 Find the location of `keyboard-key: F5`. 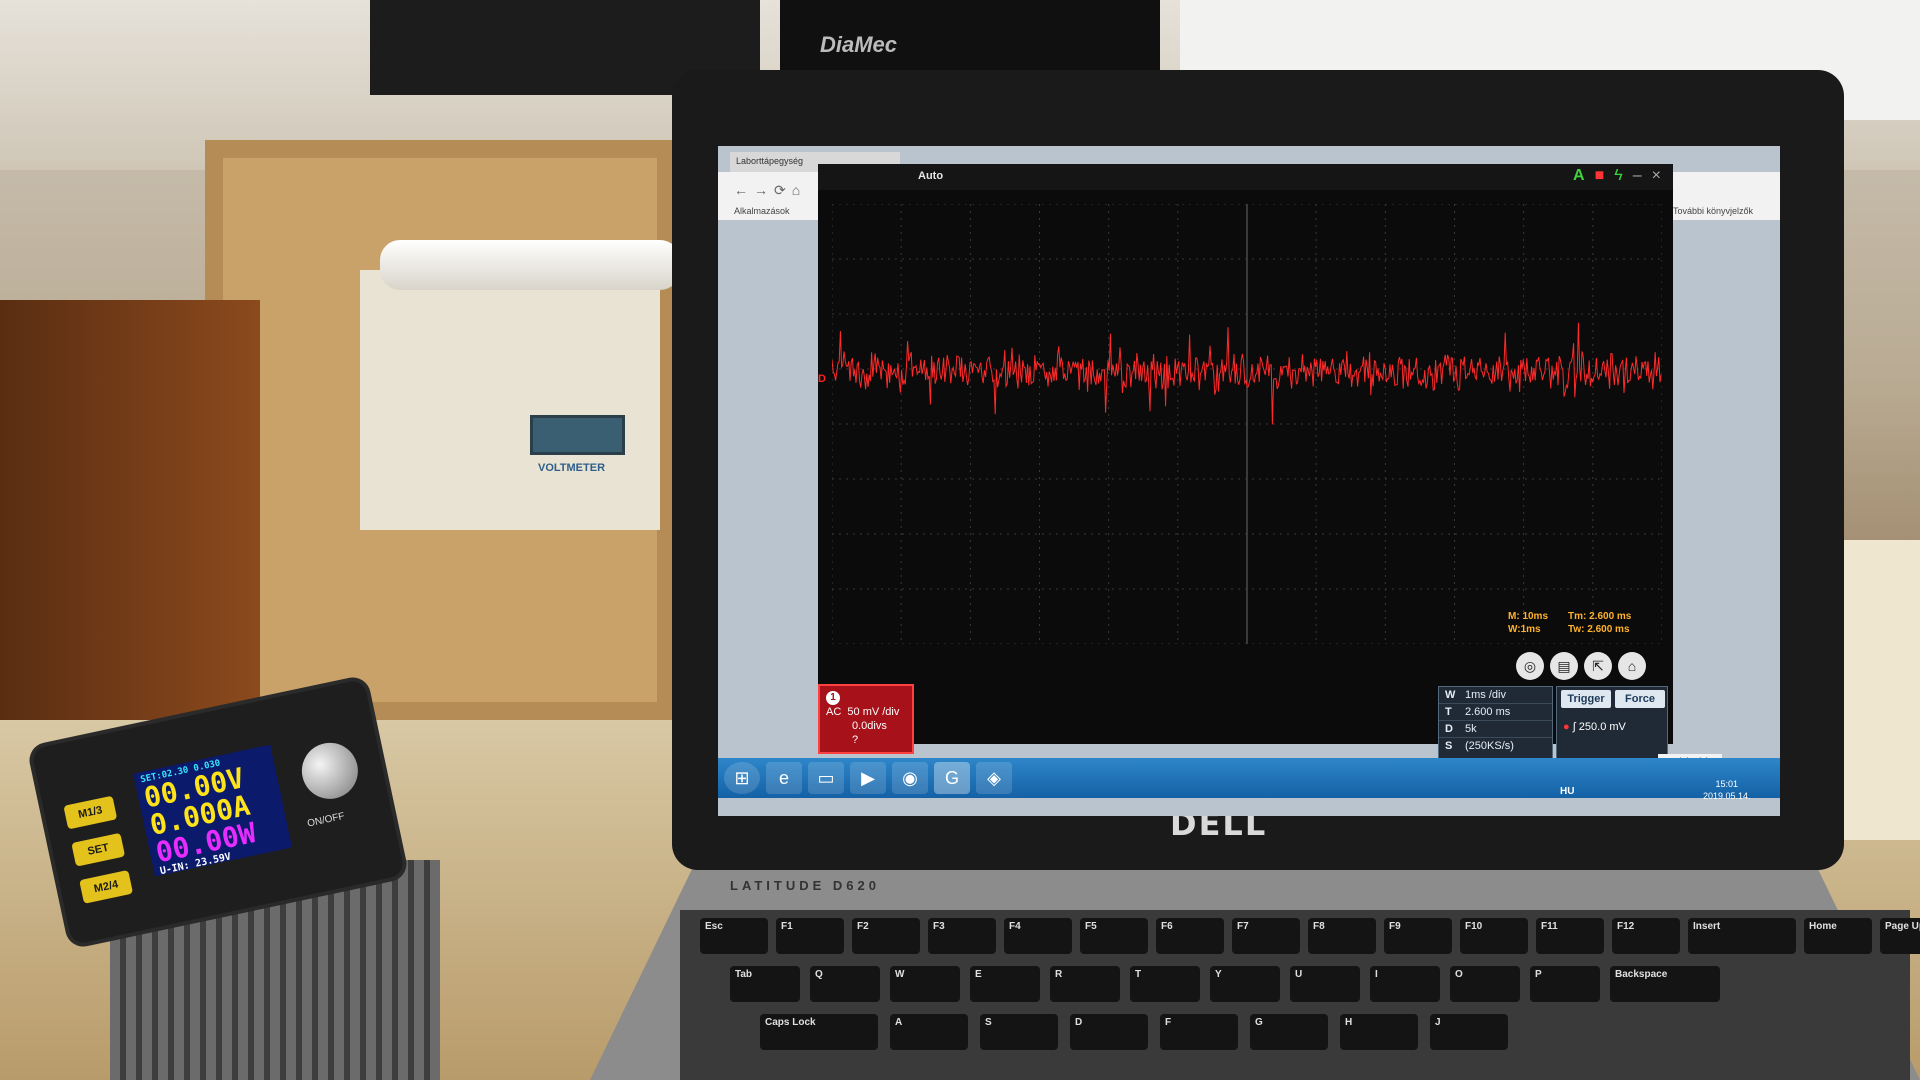

keyboard-key: F5 is located at coordinates (1114, 936).